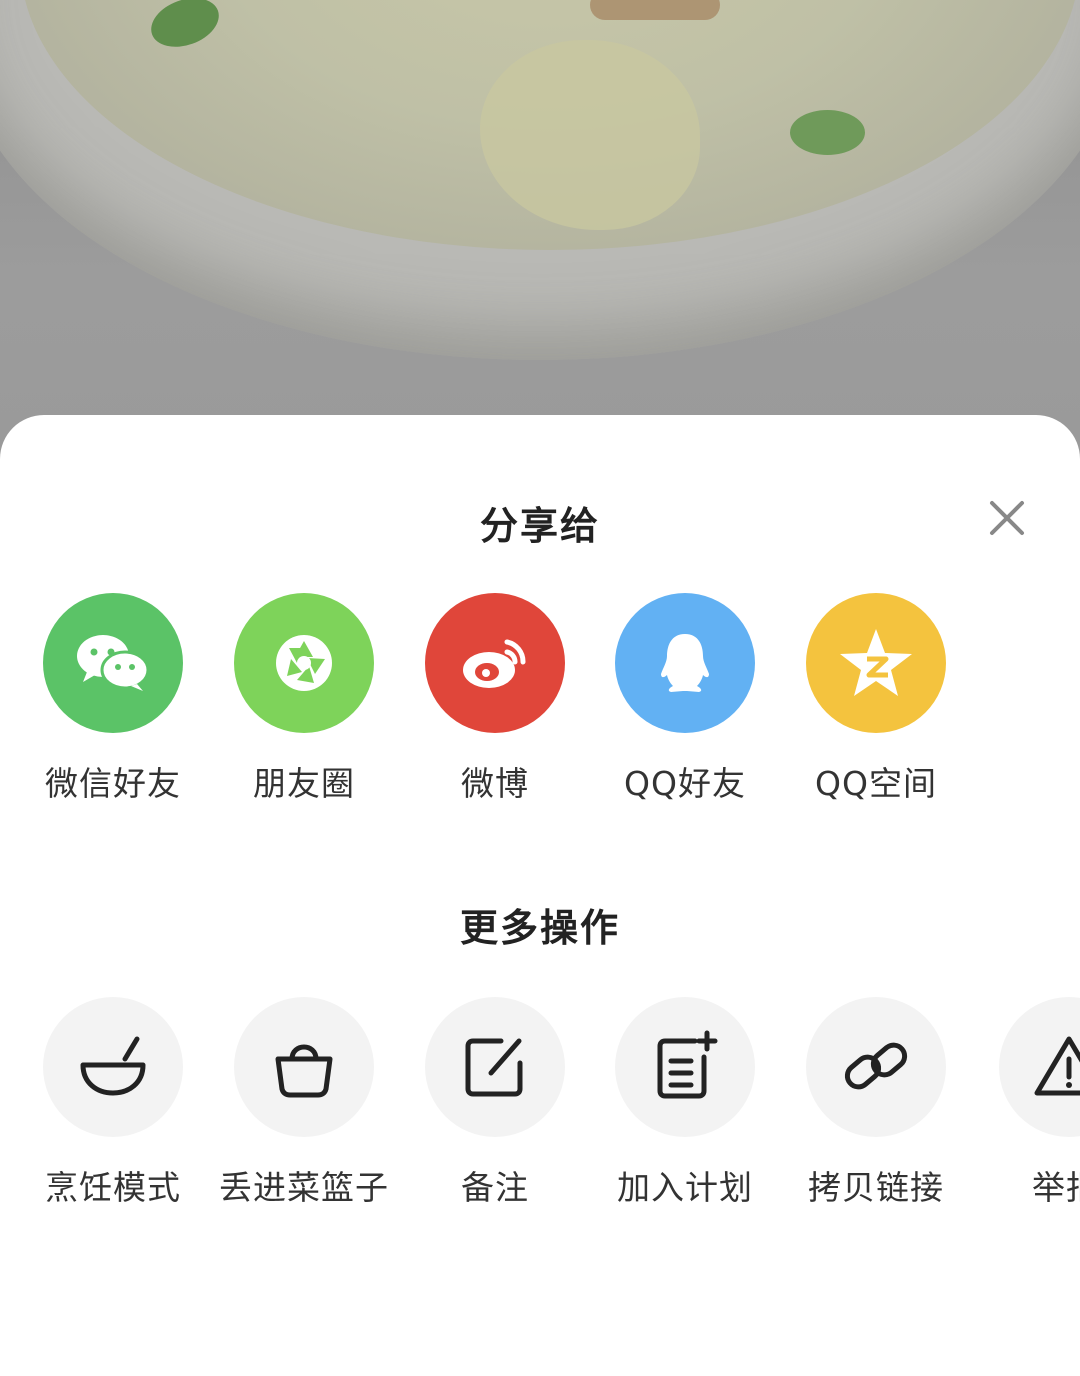 The height and width of the screenshot is (1376, 1080). I want to click on edit-note-icon, so click(495, 1067).